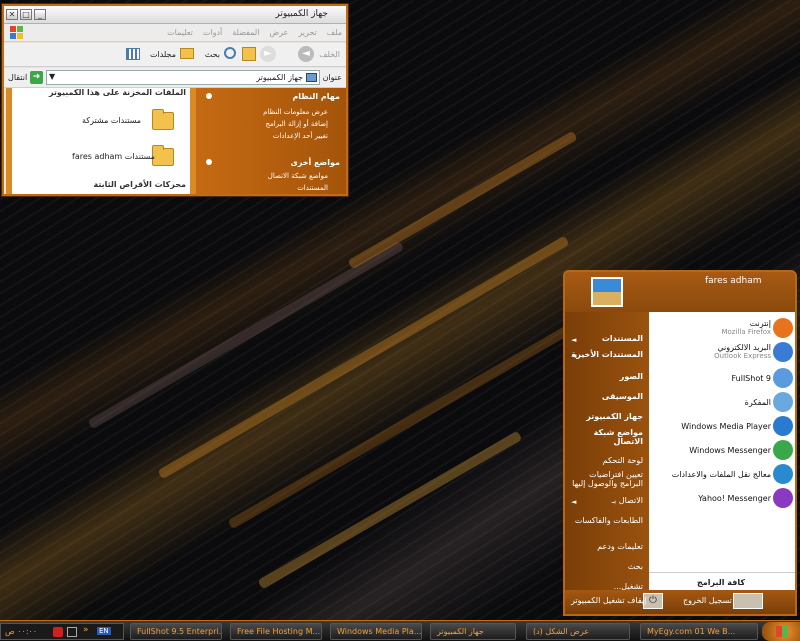 The height and width of the screenshot is (641, 800). I want to click on program-item: المفكرة, so click(711, 402).